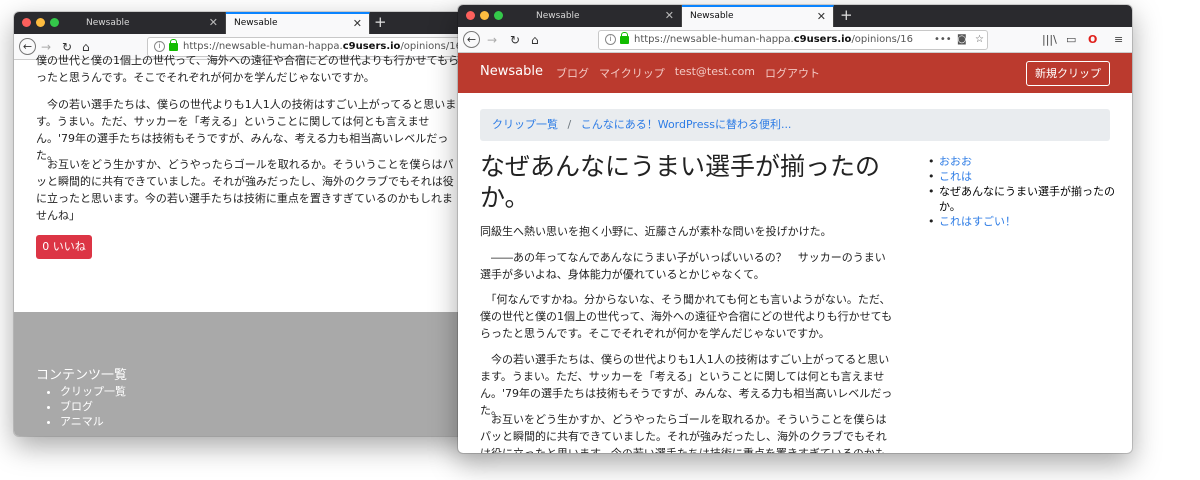 The width and height of the screenshot is (1200, 480). What do you see at coordinates (93, 421) in the screenshot?
I see `footer-link-animal: アニマル` at bounding box center [93, 421].